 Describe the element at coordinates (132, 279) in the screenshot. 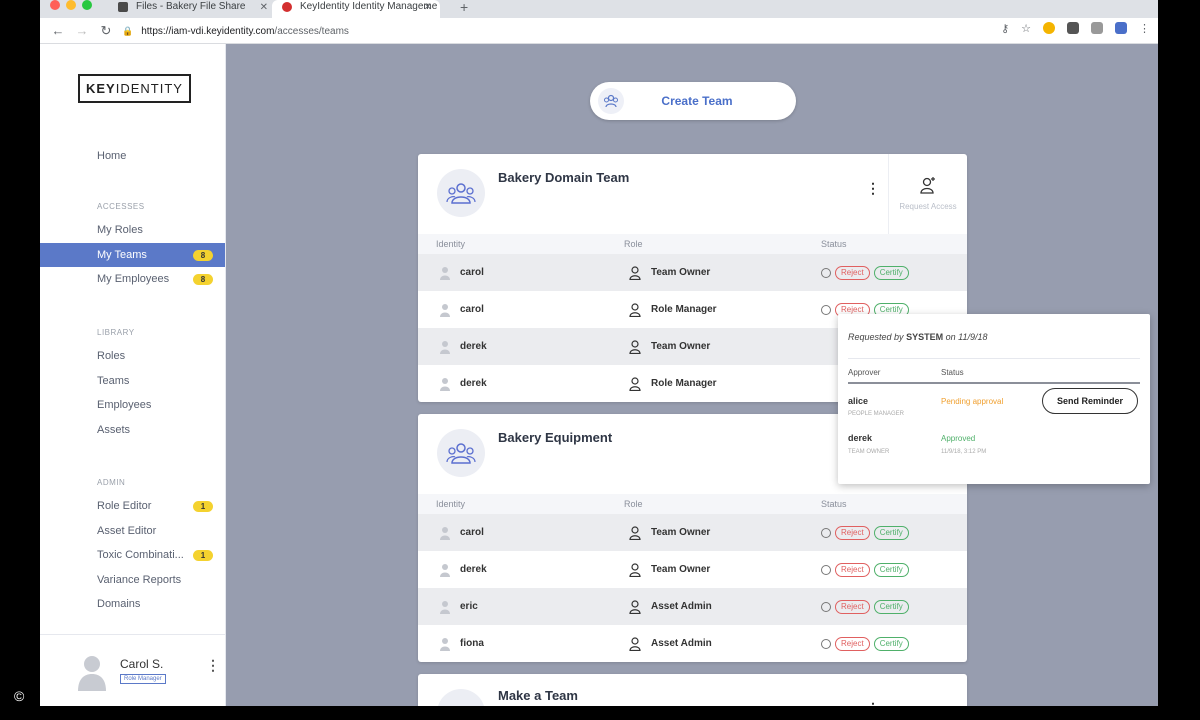

I see `sidebar-item-my-employees: My Employees 8` at that location.